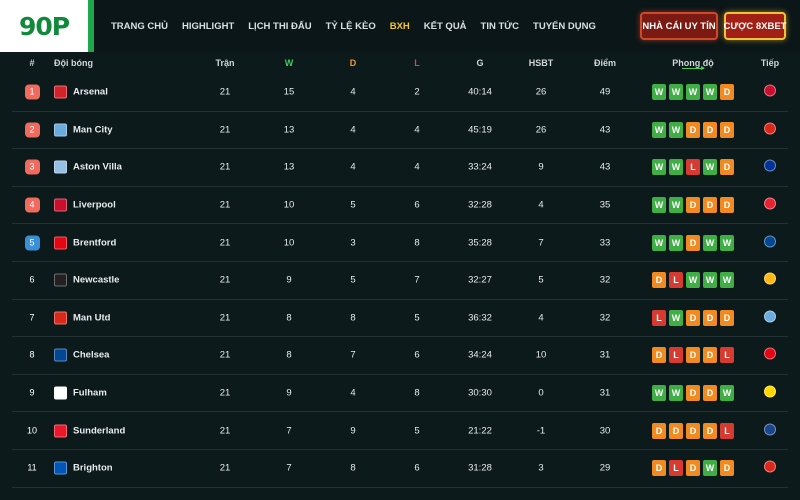 The height and width of the screenshot is (500, 800). Describe the element at coordinates (94, 205) in the screenshot. I see `team-name: Liverpool` at that location.